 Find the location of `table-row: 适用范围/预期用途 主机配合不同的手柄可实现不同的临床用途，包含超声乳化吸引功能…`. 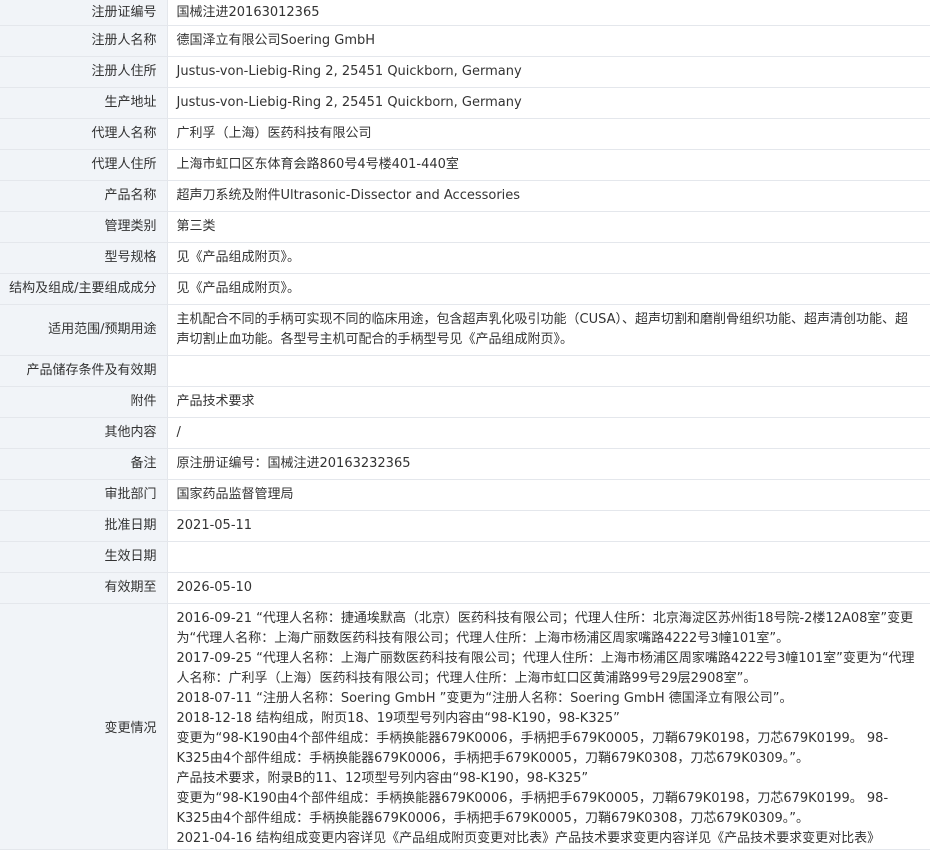

table-row: 适用范围/预期用途 主机配合不同的手柄可实现不同的临床用途，包含超声乳化吸引功能… is located at coordinates (465, 330).